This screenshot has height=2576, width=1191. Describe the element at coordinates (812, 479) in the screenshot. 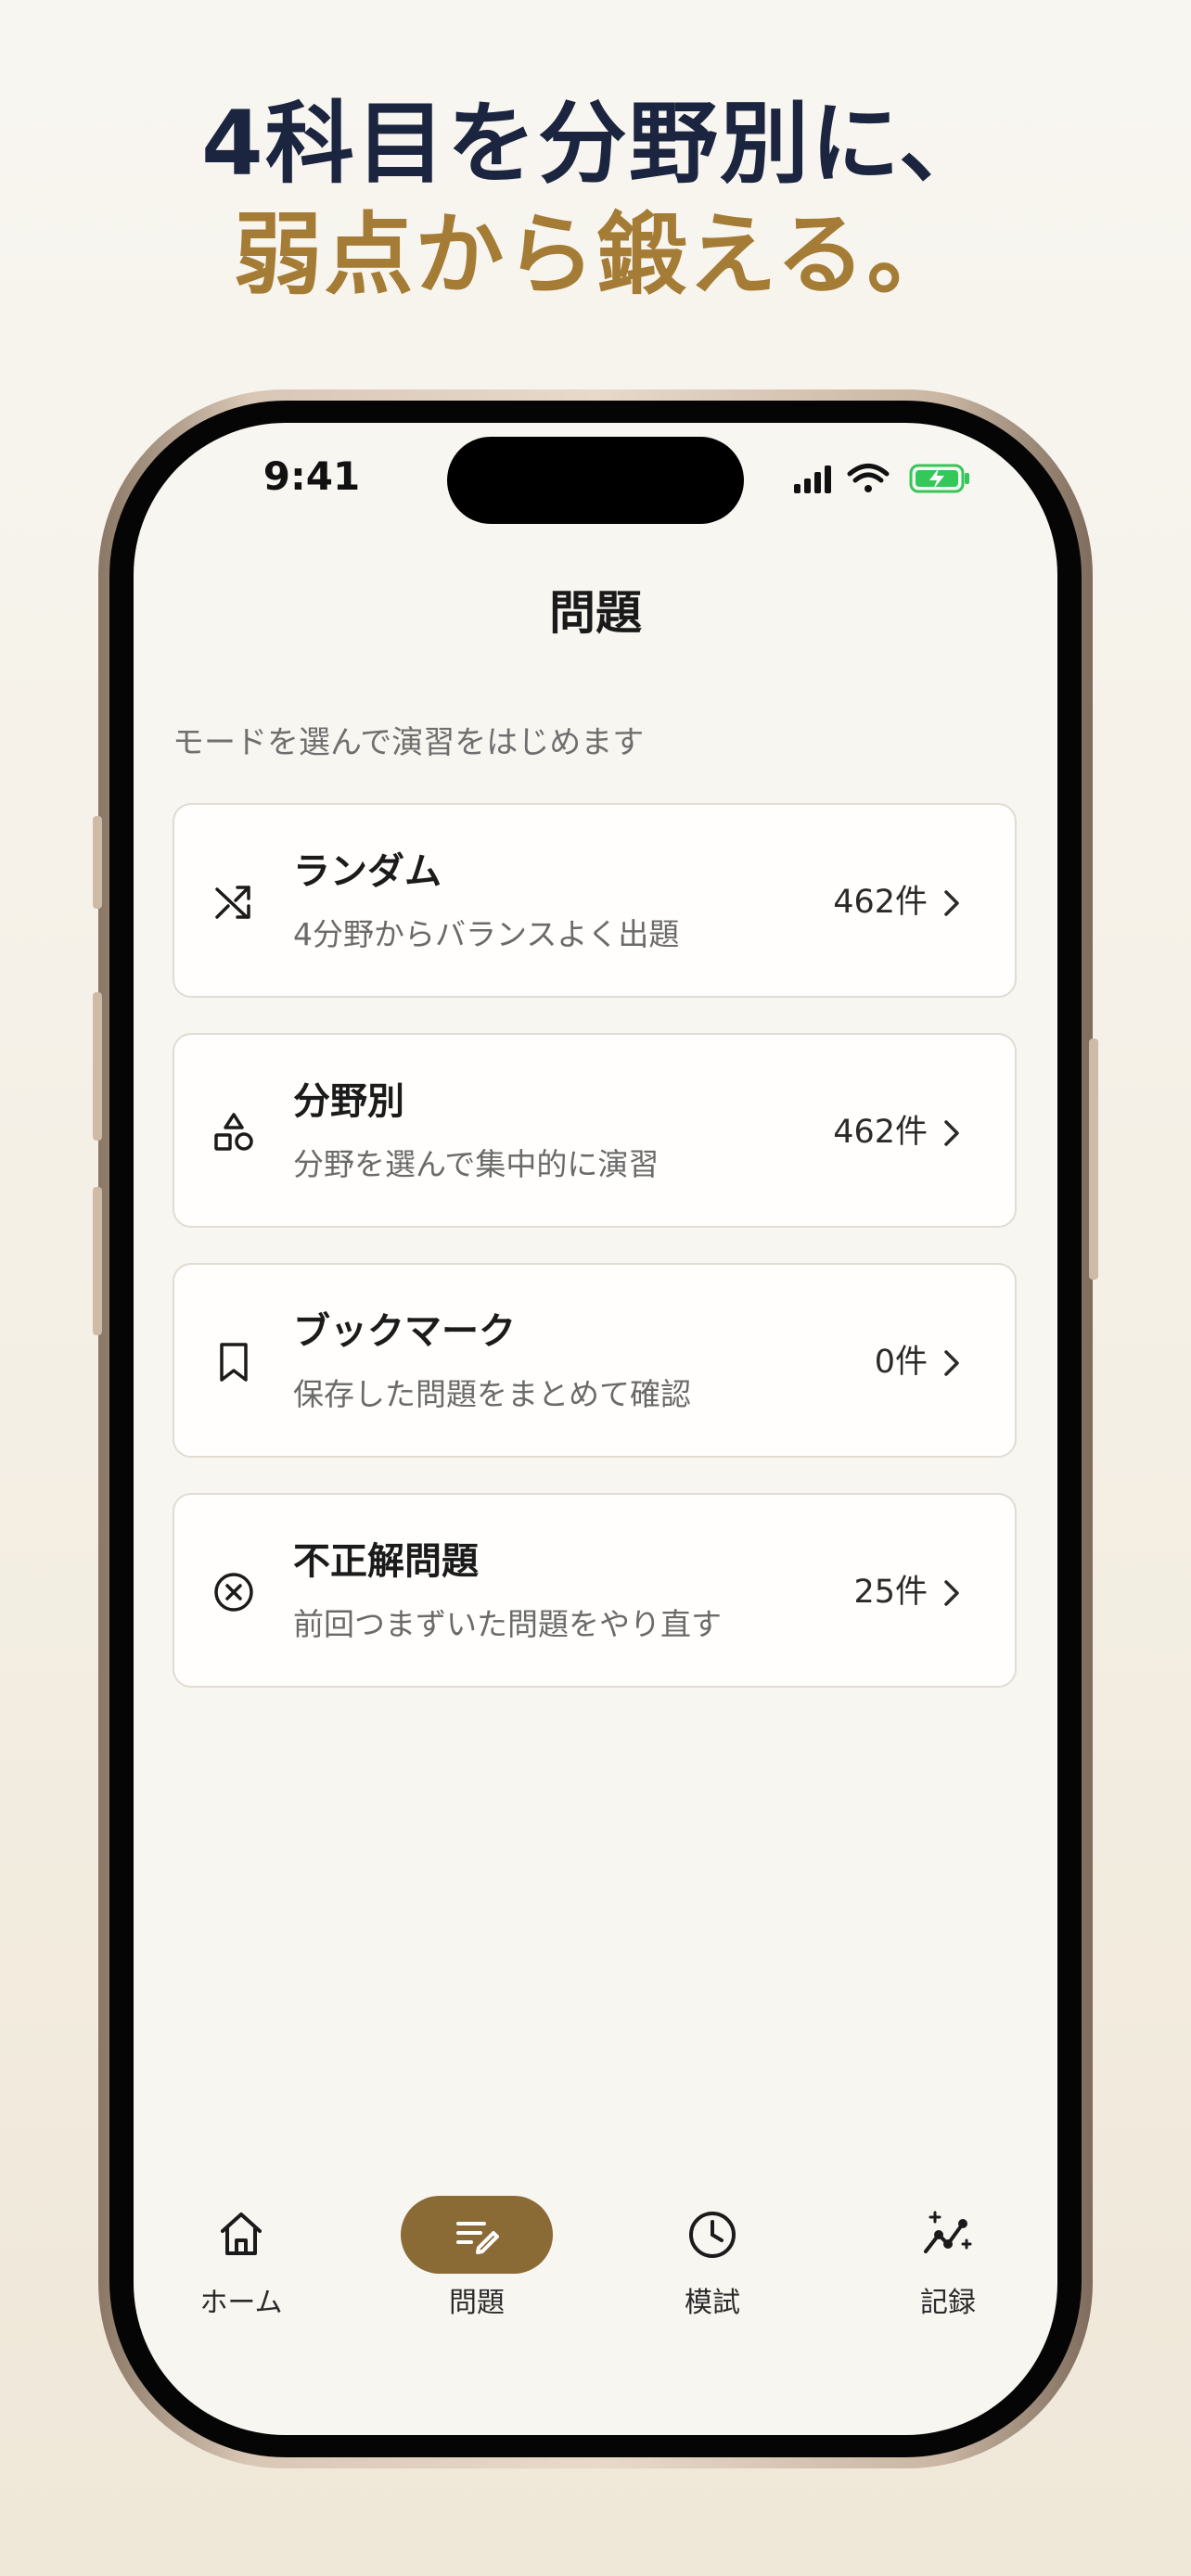

I see `signal-icon` at that location.